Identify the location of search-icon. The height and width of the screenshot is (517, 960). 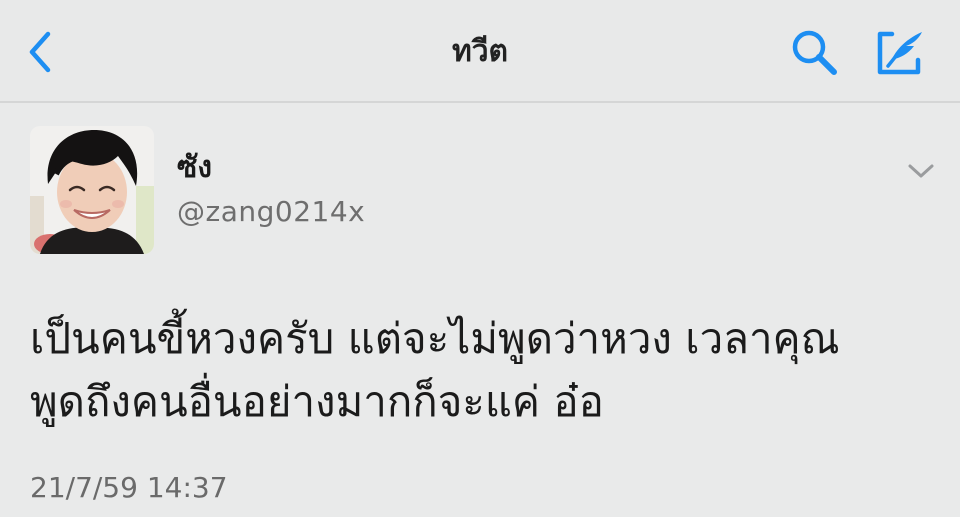
(814, 52).